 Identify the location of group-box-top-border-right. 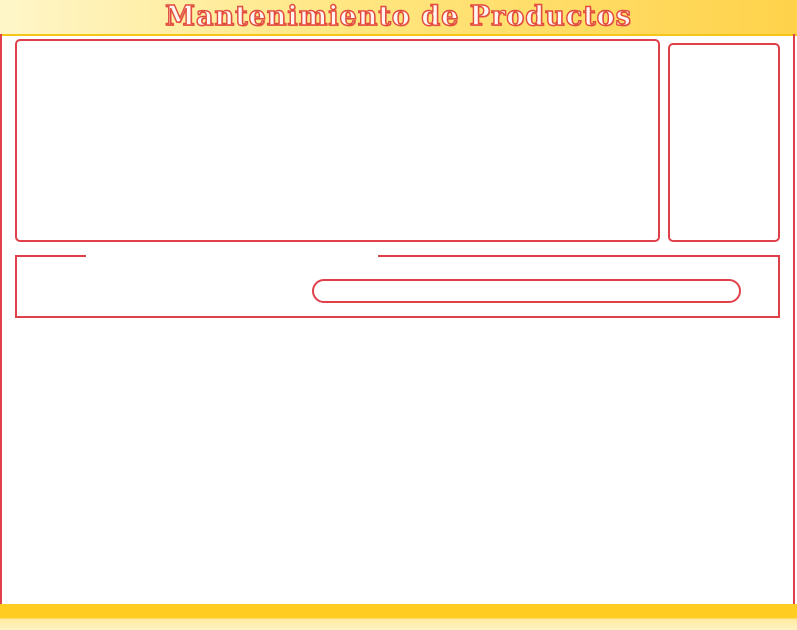
(579, 256).